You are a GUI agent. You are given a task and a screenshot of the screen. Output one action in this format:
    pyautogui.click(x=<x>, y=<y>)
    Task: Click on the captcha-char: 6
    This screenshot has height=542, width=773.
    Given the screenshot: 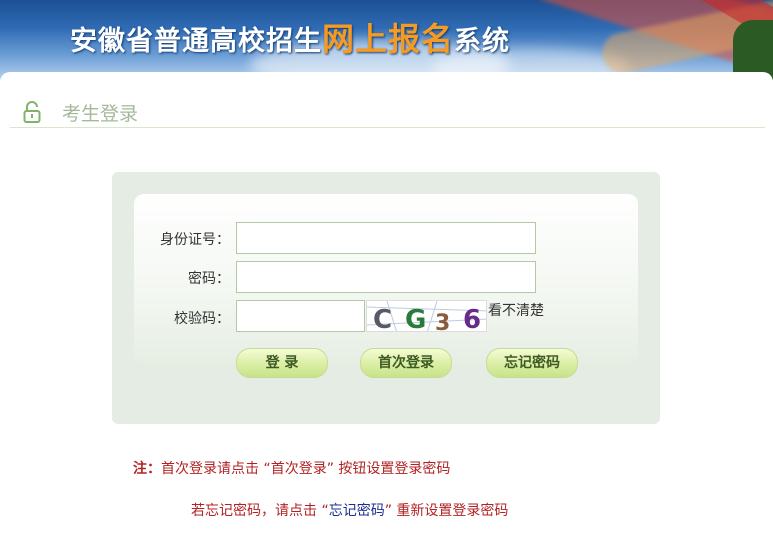 What is the action you would take?
    pyautogui.click(x=472, y=318)
    